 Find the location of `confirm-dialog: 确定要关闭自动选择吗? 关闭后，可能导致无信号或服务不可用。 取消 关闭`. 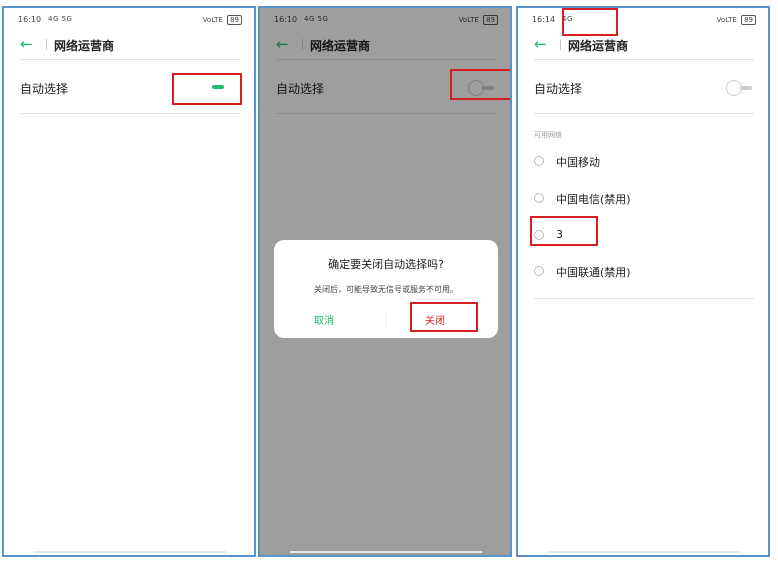

confirm-dialog: 确定要关闭自动选择吗? 关闭后，可能导致无信号或服务不可用。 取消 关闭 is located at coordinates (386, 289).